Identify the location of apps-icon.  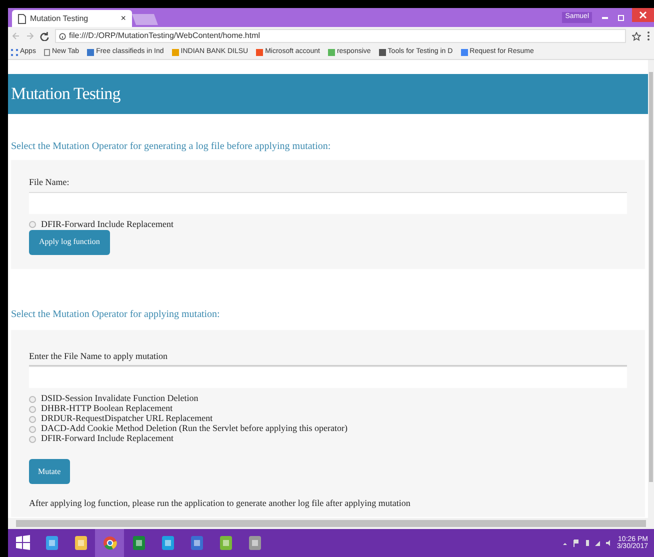
(14, 52).